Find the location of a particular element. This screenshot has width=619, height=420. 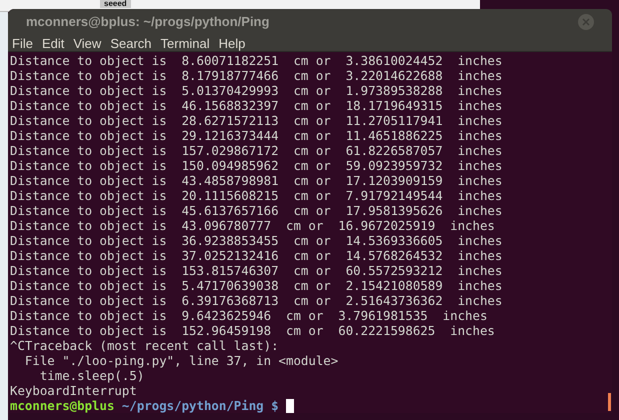

output-line: Distance to object is 5.01370429993 cm or 1.97389538288 inches is located at coordinates (256, 90).